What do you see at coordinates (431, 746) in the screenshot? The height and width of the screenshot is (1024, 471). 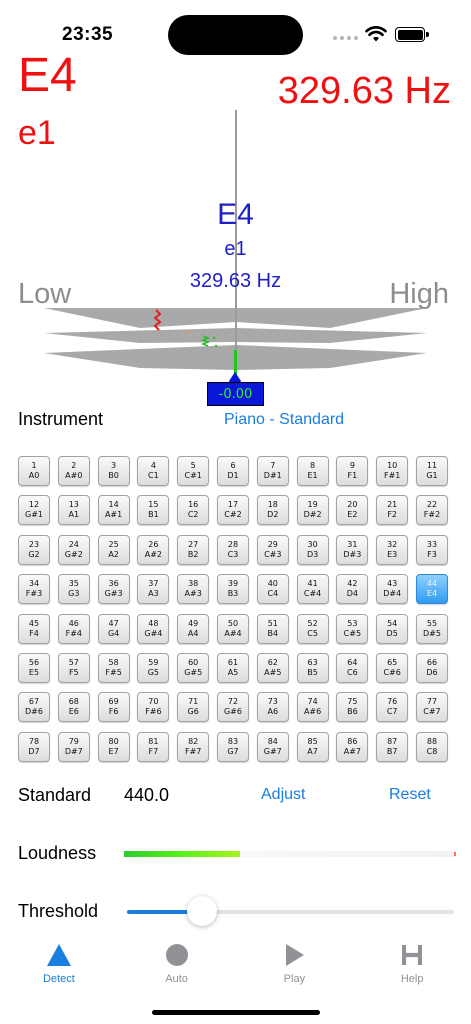 I see `piano-key-button: 88 C8` at bounding box center [431, 746].